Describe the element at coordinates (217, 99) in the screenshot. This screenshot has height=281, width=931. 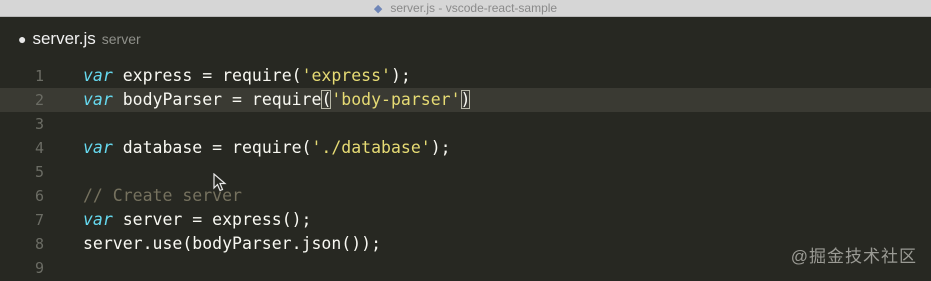
I see `code-token: bodyParser = require` at that location.